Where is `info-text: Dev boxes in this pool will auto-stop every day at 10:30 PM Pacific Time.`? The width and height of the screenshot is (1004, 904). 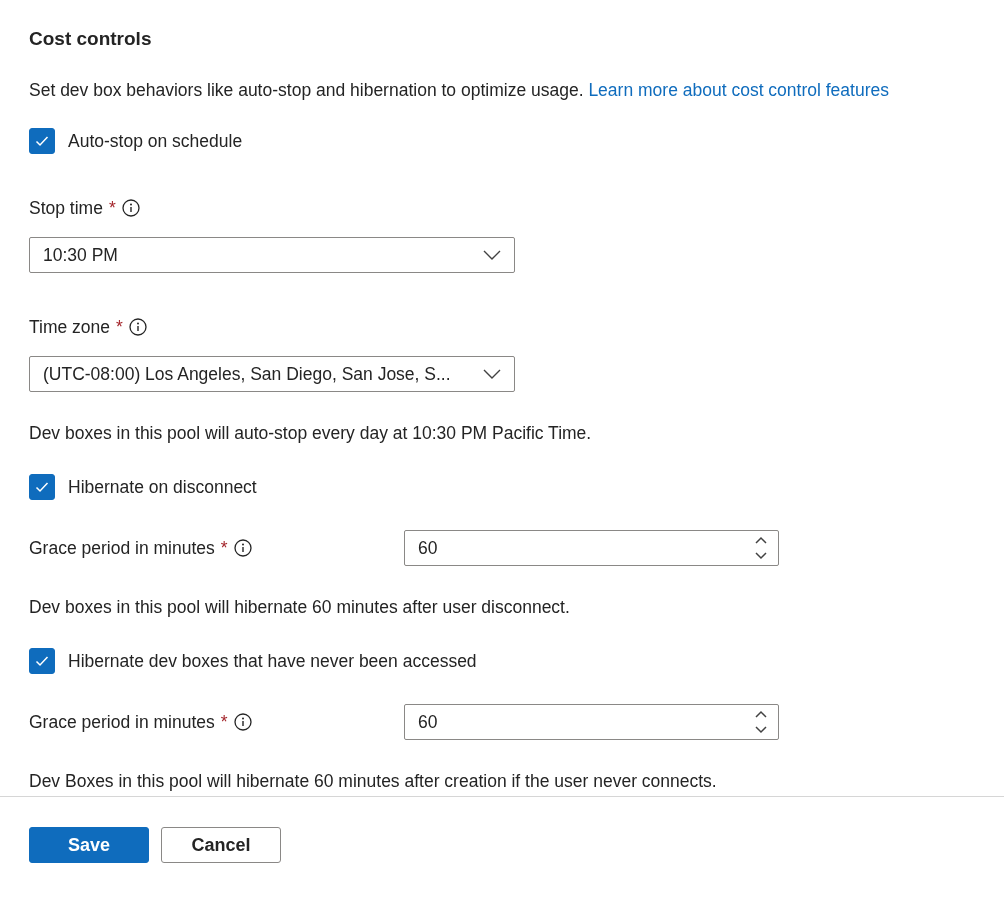 info-text: Dev boxes in this pool will auto-stop every day at 10:30 PM Pacific Time. is located at coordinates (311, 433).